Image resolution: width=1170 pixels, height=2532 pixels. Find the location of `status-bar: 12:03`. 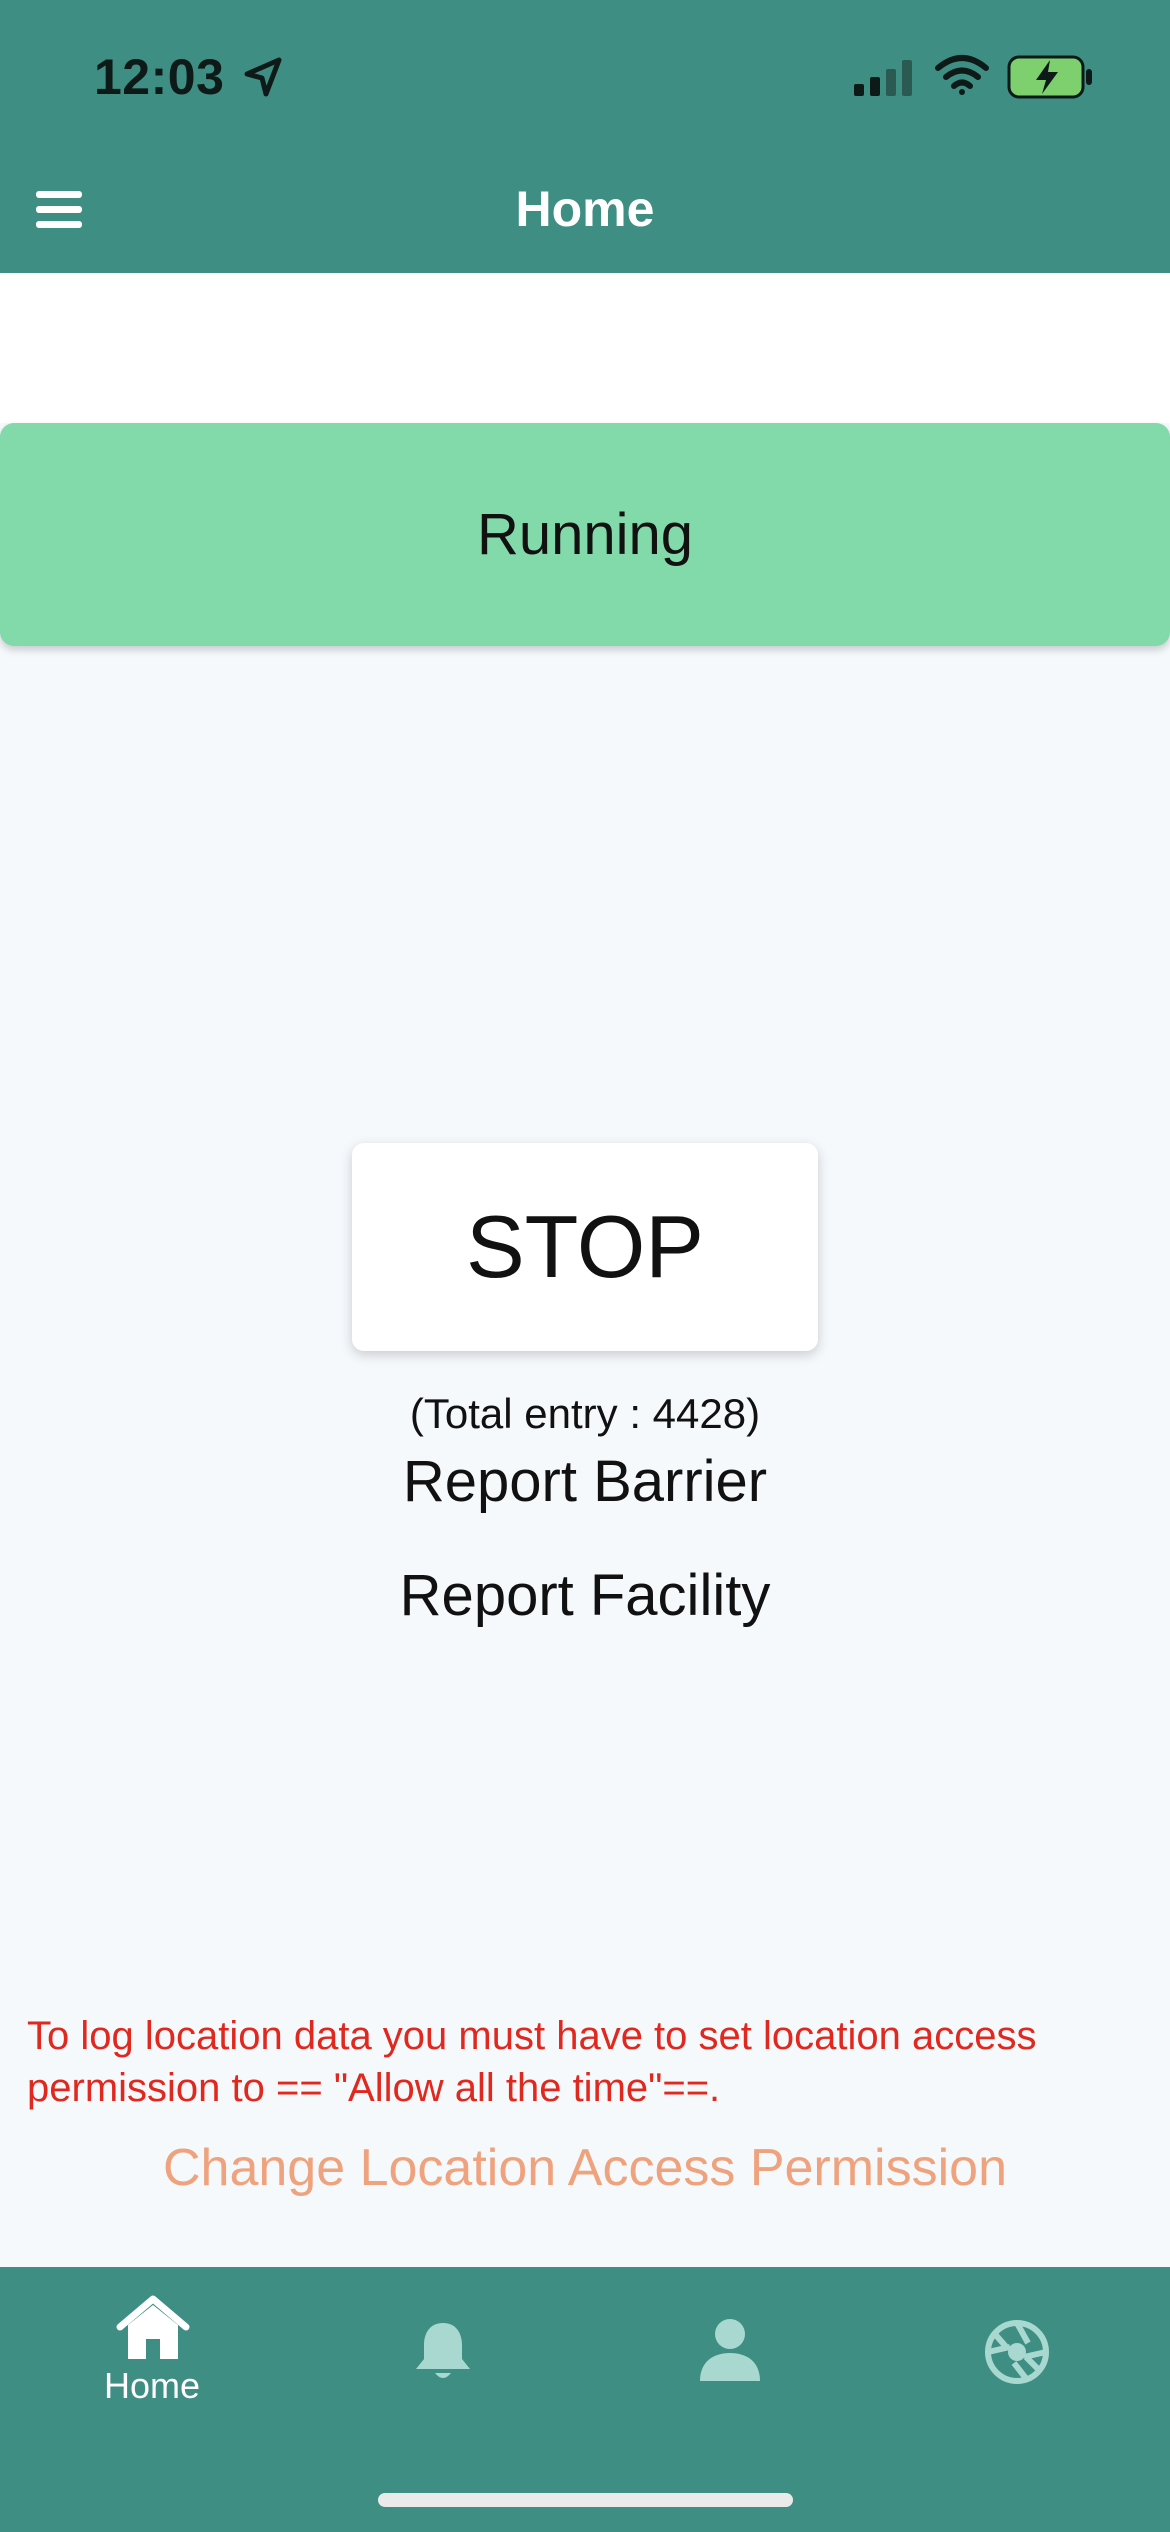

status-bar: 12:03 is located at coordinates (585, 75).